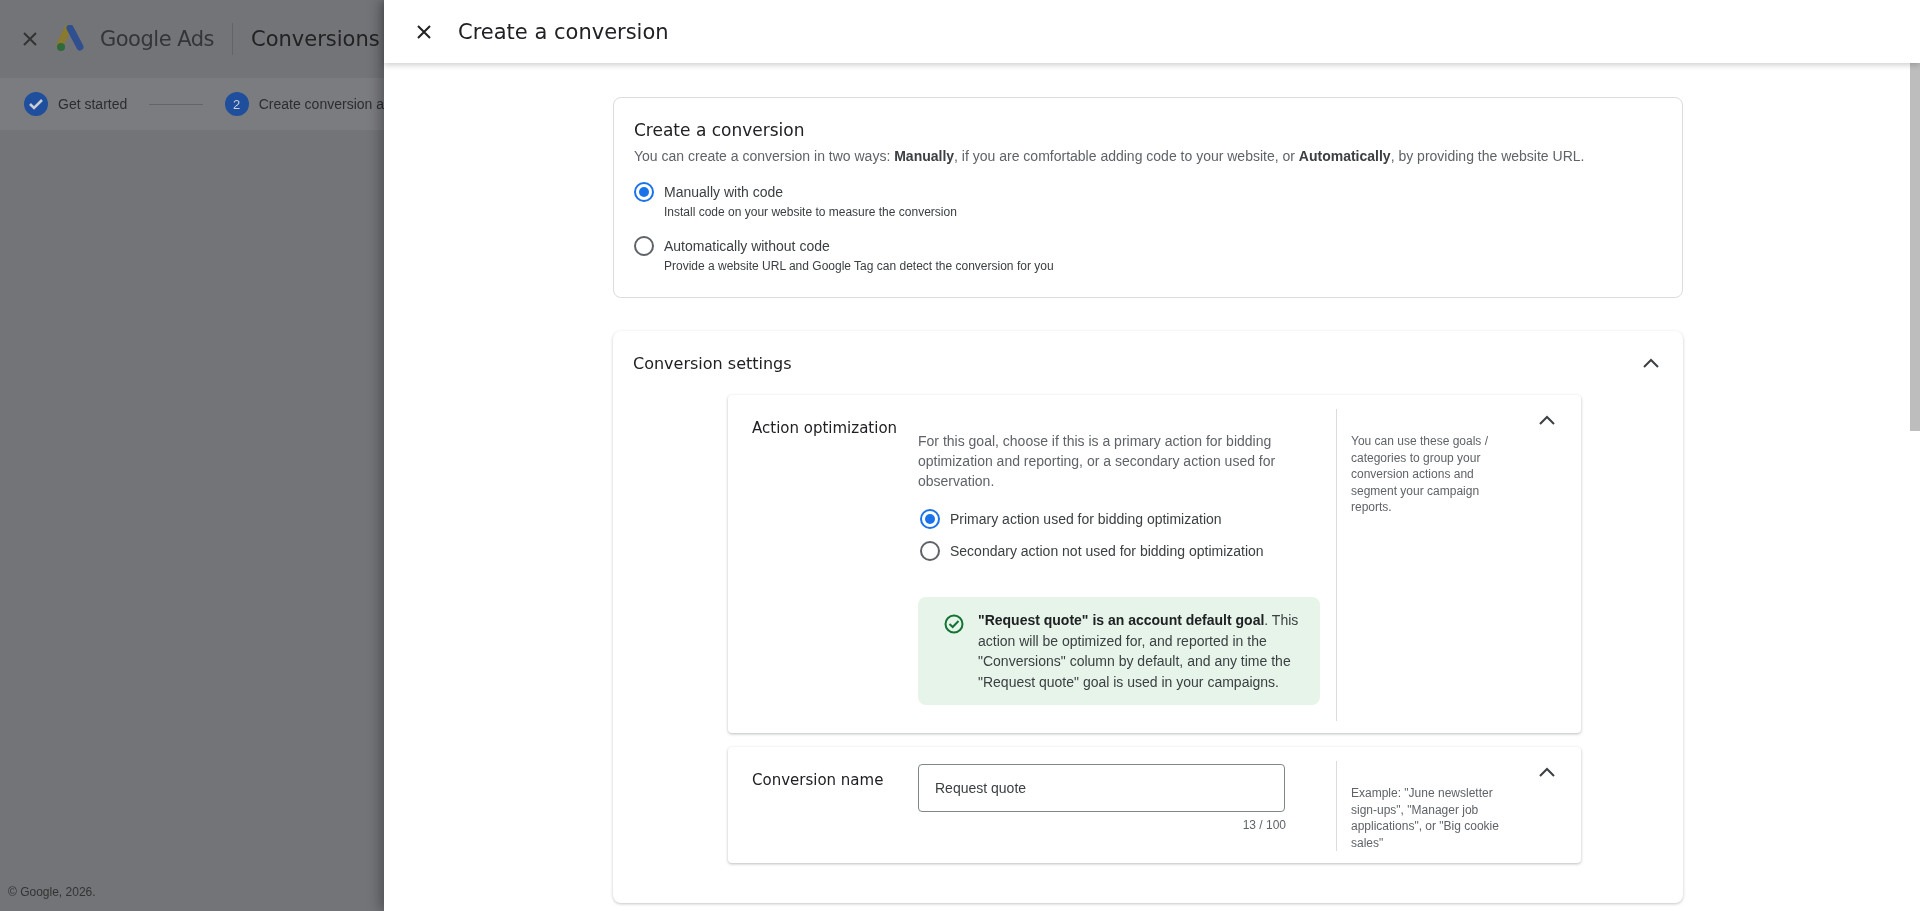 The width and height of the screenshot is (1920, 911). What do you see at coordinates (810, 212) in the screenshot?
I see `option-description: Install code on your website to measure the conversion` at bounding box center [810, 212].